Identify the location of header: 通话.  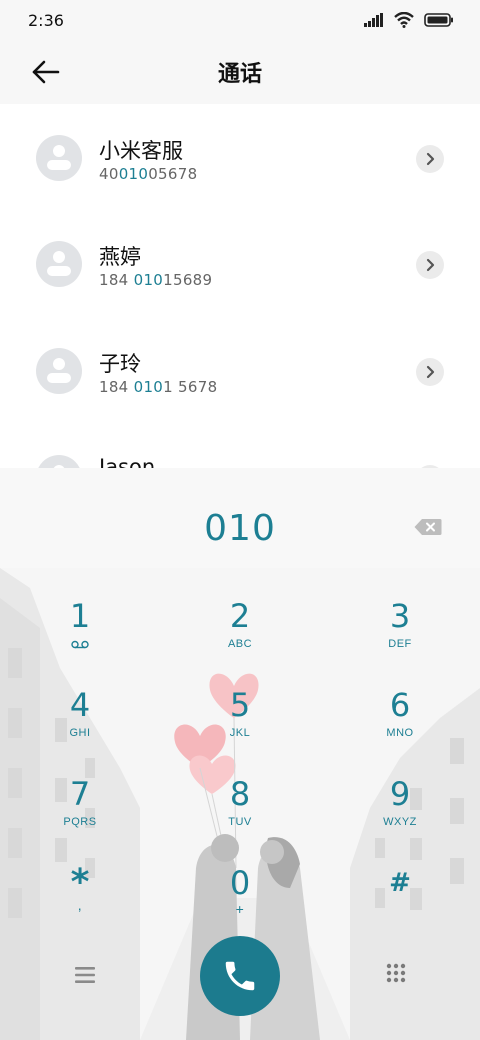
(240, 72).